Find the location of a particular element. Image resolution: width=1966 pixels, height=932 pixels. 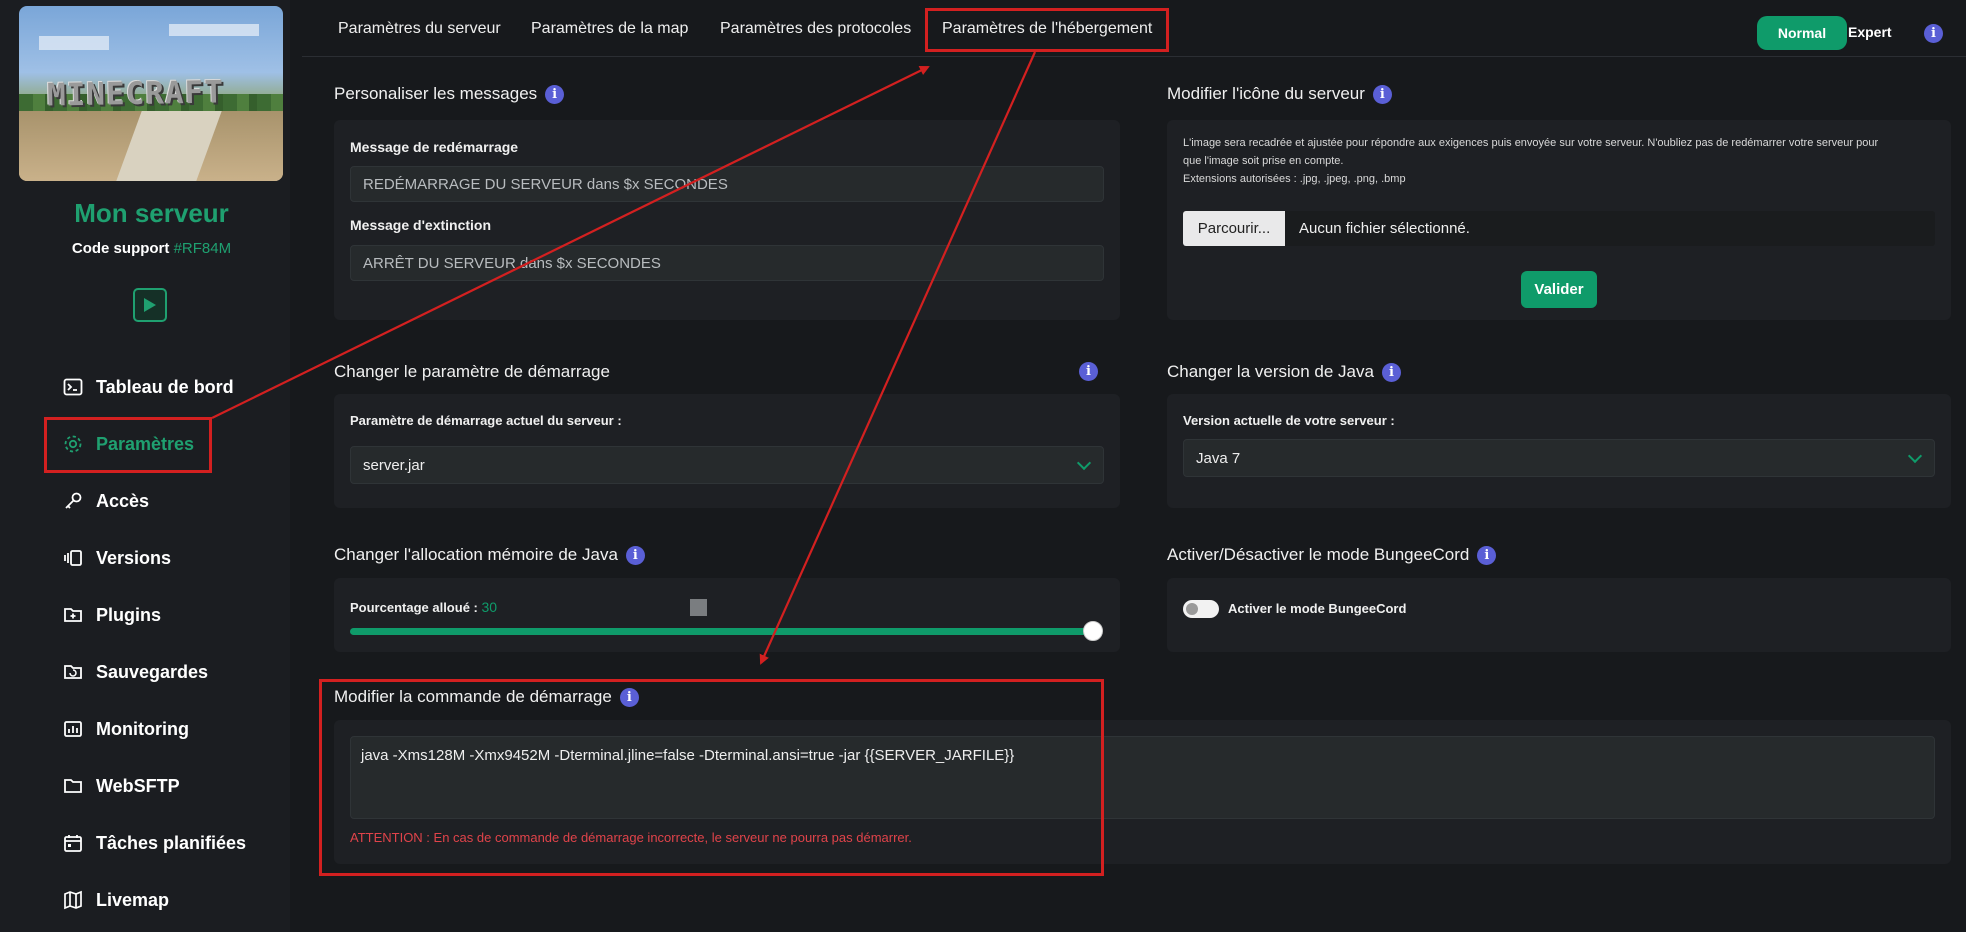

validate-button: Valider is located at coordinates (1559, 289).